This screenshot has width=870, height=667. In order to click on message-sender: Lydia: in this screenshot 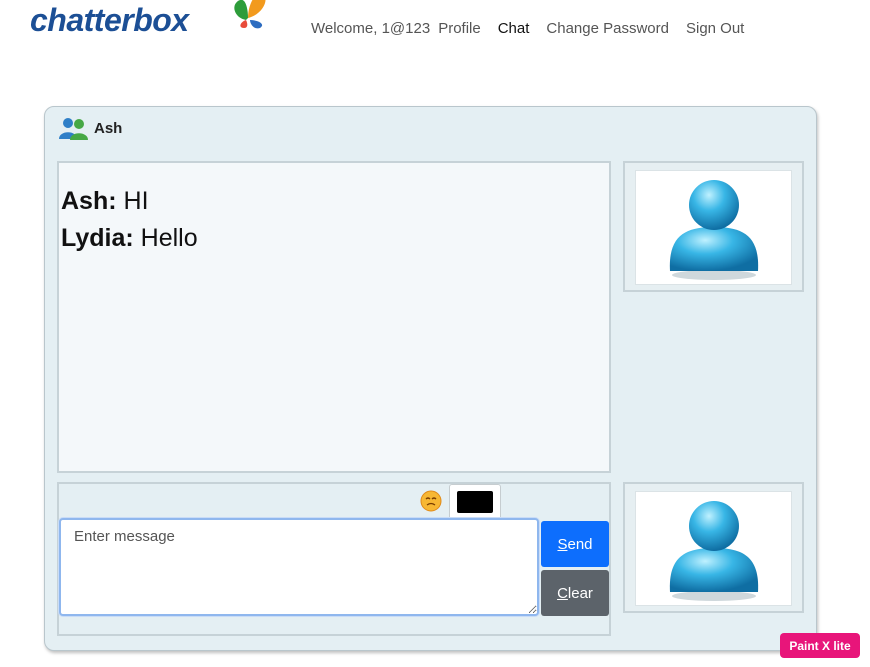, I will do `click(97, 238)`.